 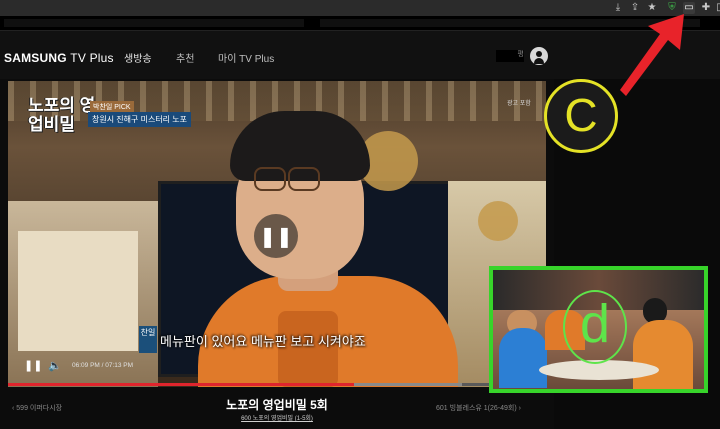 I want to click on progress-bar, so click(x=277, y=384).